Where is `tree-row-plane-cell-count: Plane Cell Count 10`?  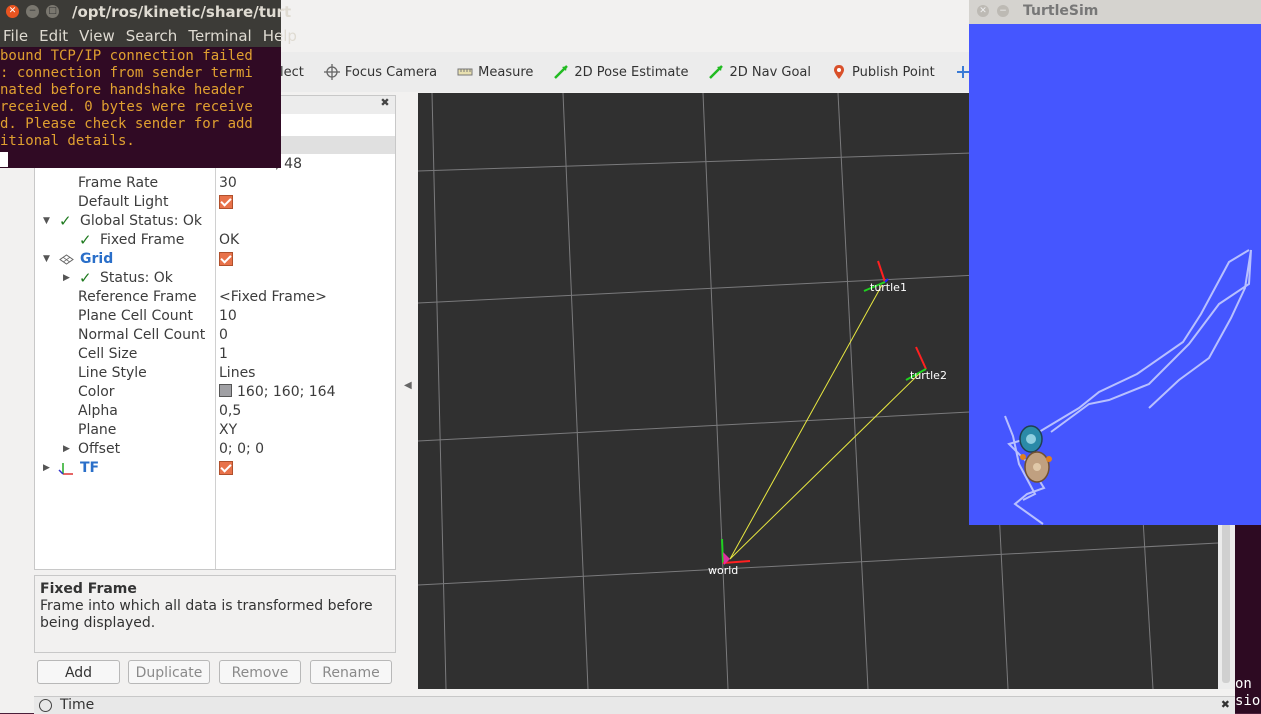 tree-row-plane-cell-count: Plane Cell Count 10 is located at coordinates (215, 316).